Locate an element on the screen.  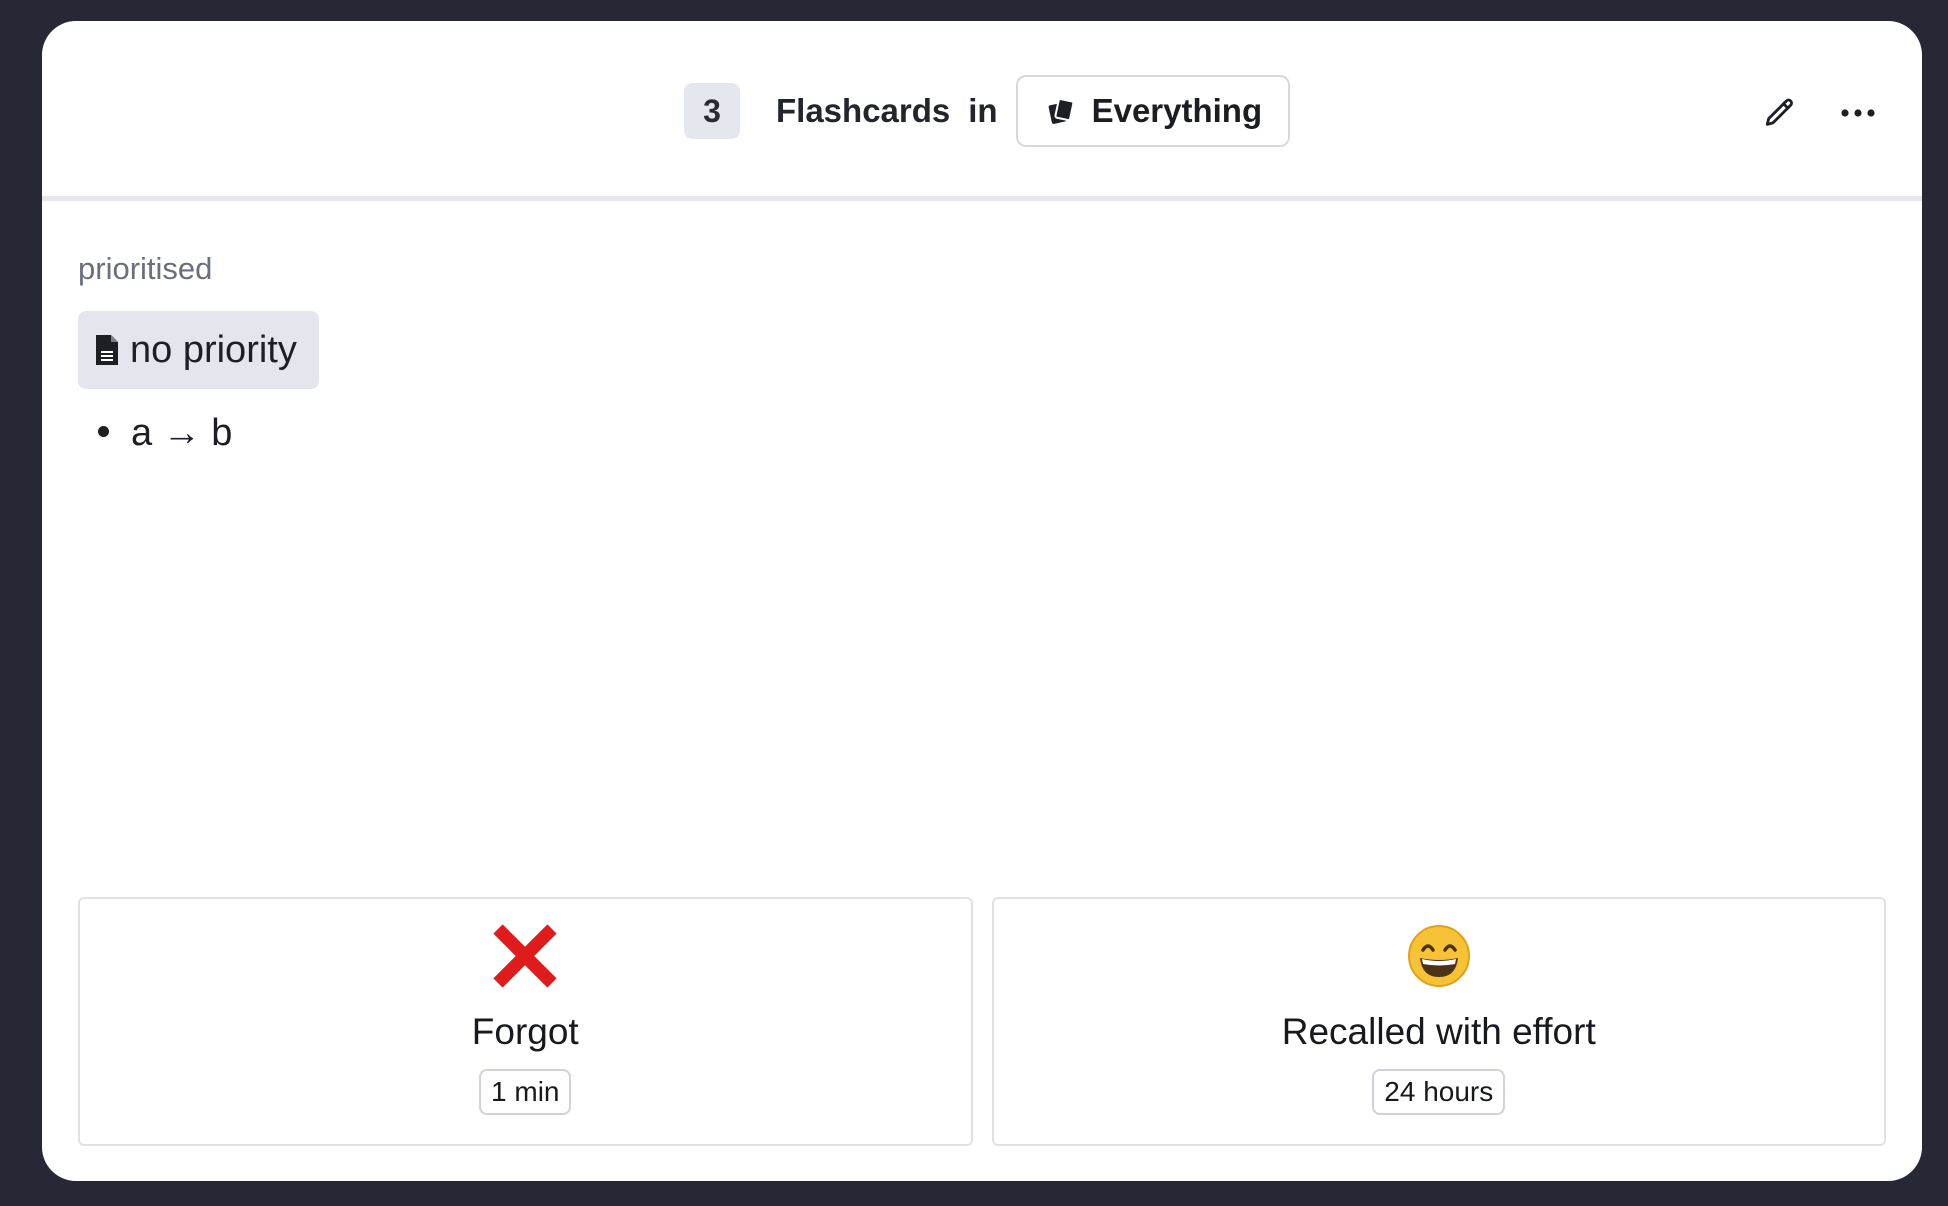
modal-header: 3 Flashcards in Everything is located at coordinates (982, 111).